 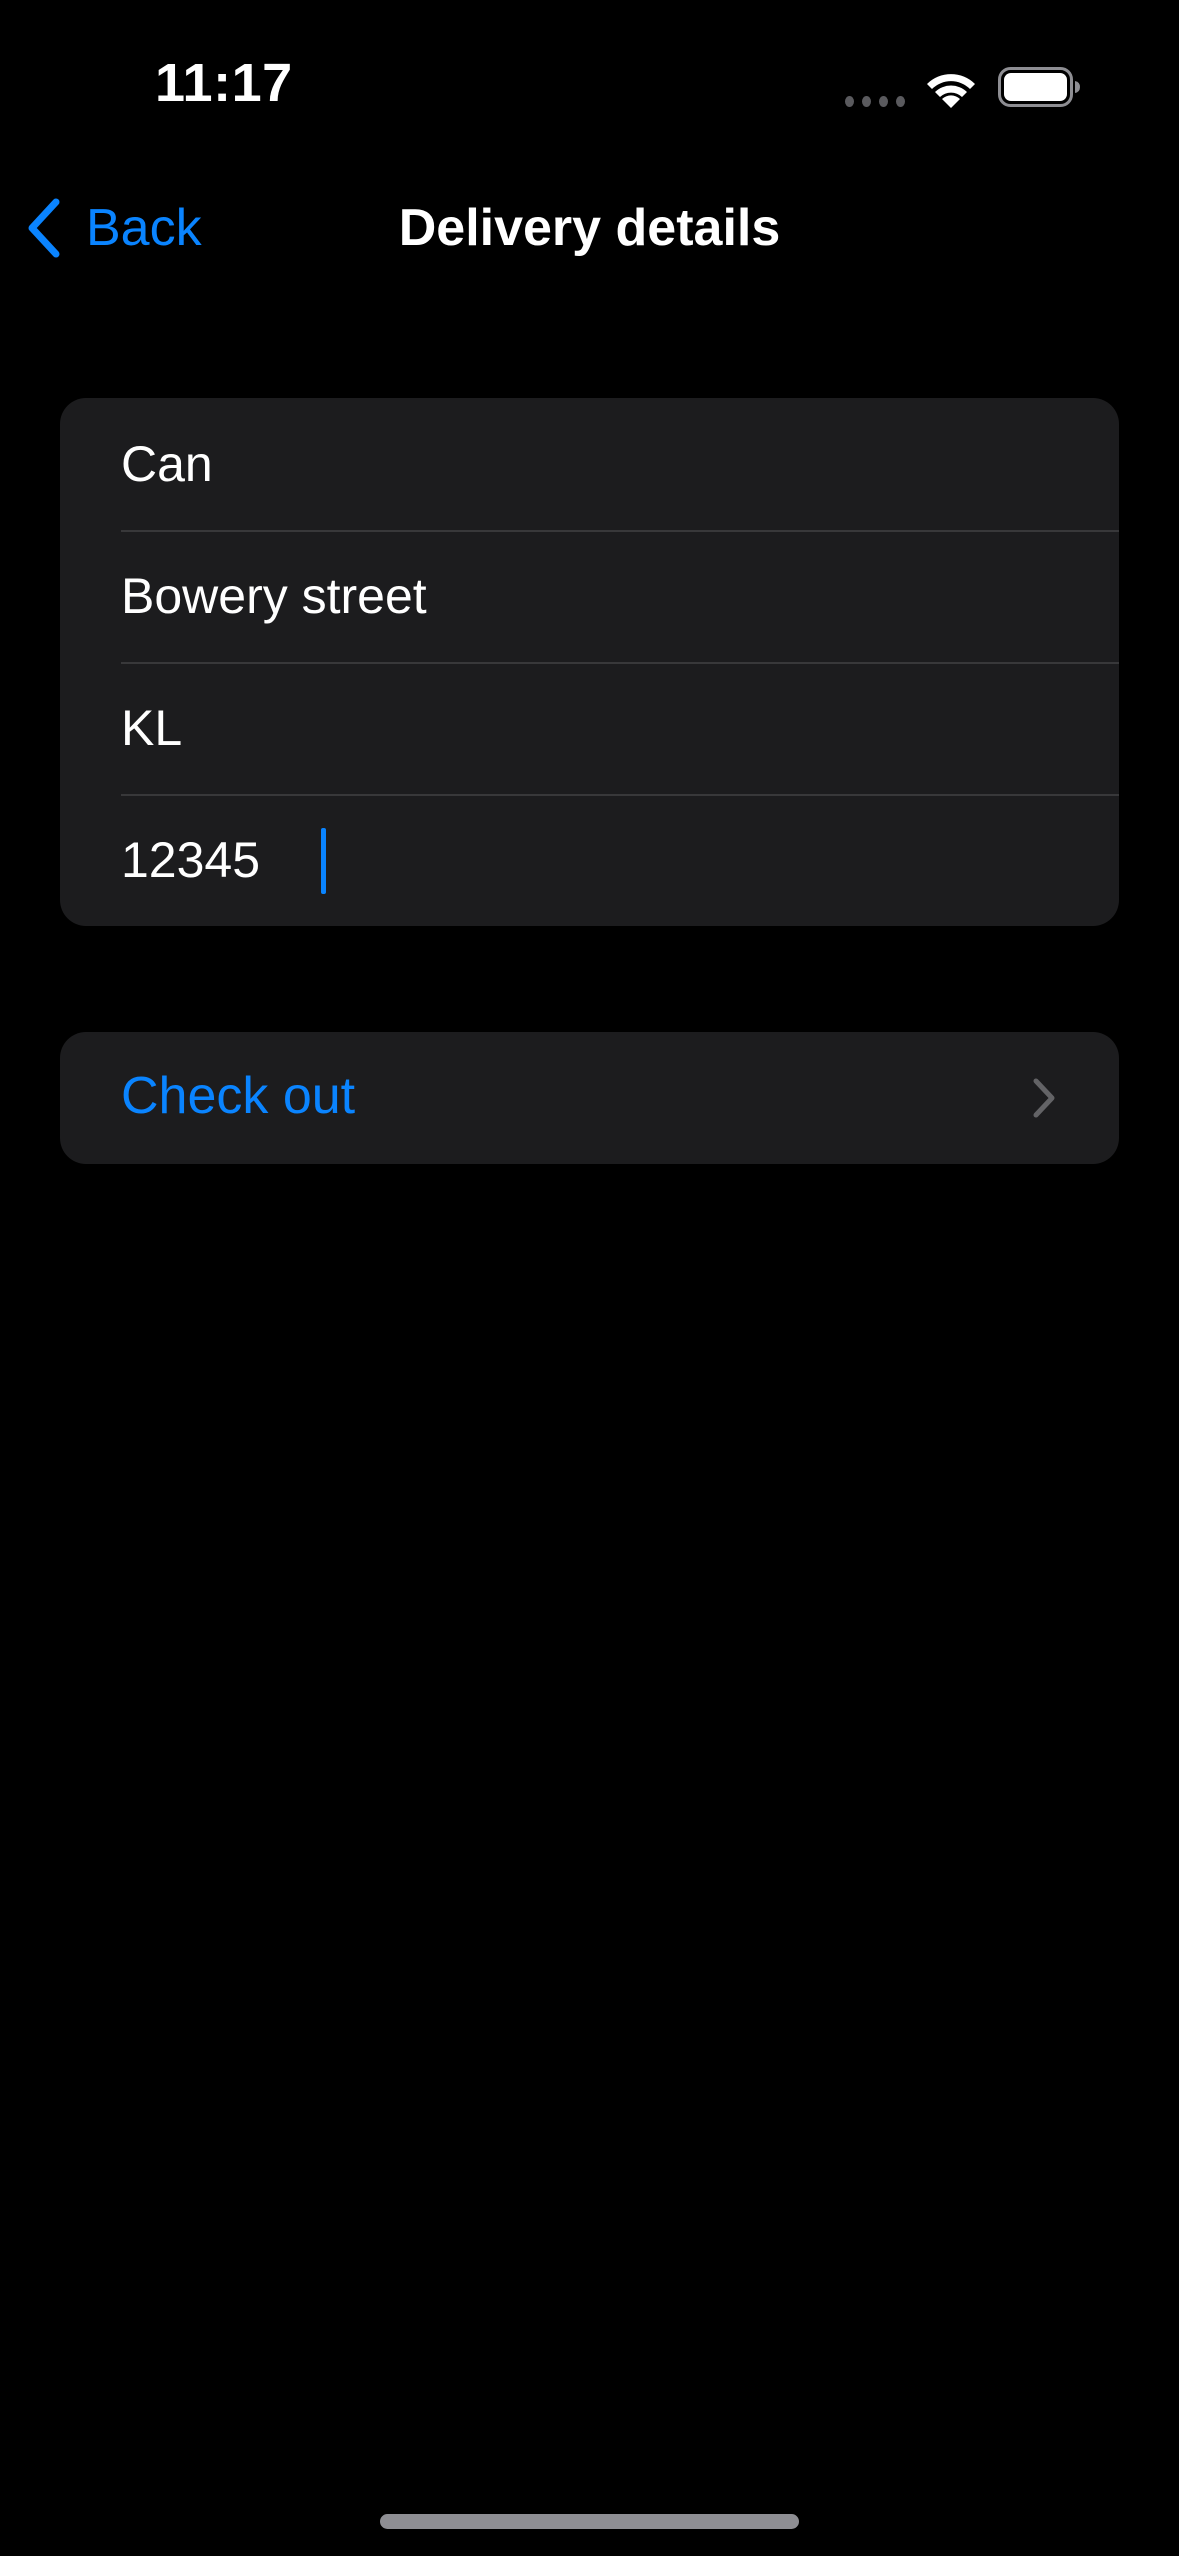 What do you see at coordinates (589, 1098) in the screenshot?
I see `checkout-button: Check out` at bounding box center [589, 1098].